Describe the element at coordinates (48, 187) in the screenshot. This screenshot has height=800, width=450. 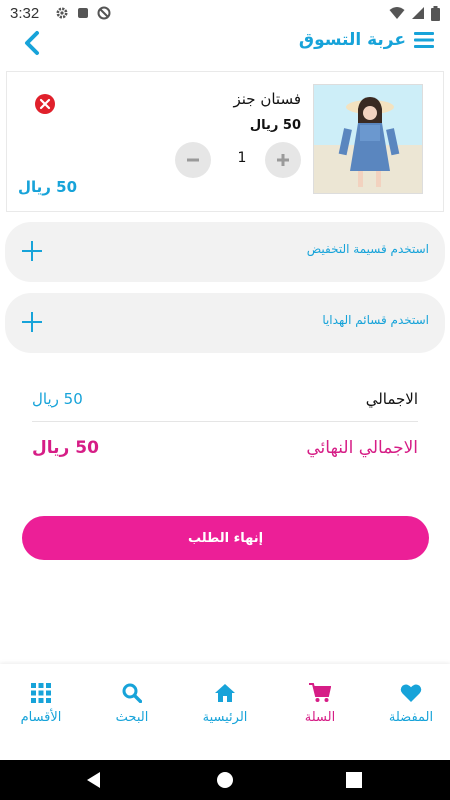
I see `item-total: 50 ريال` at that location.